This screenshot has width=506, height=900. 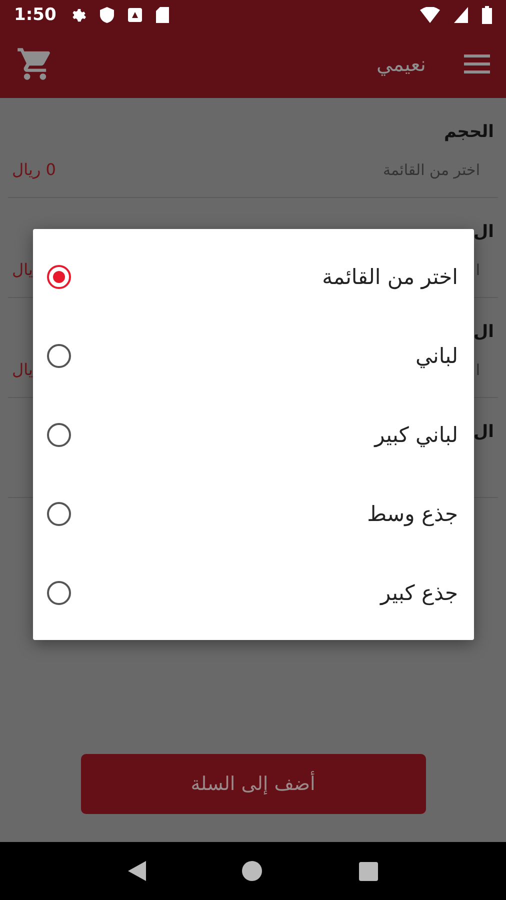 I want to click on menu-icon, so click(x=477, y=64).